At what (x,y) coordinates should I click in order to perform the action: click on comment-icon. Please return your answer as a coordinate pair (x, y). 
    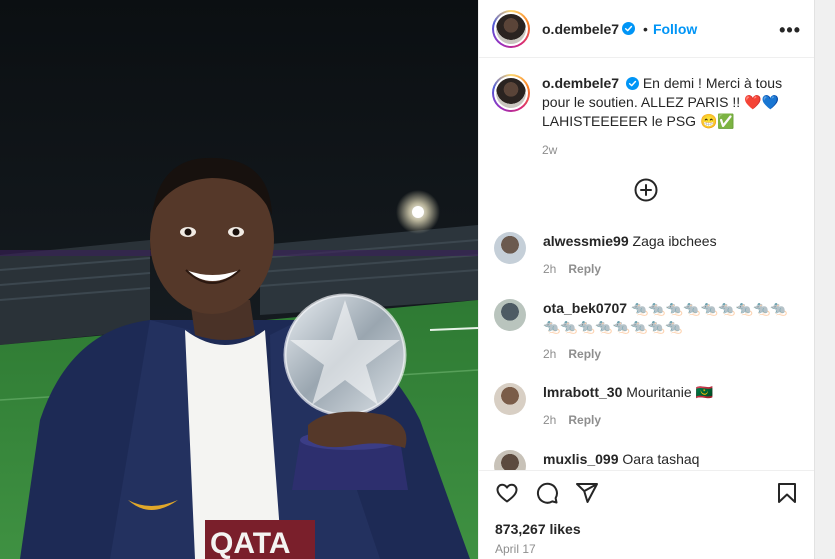
    Looking at the image, I should click on (547, 493).